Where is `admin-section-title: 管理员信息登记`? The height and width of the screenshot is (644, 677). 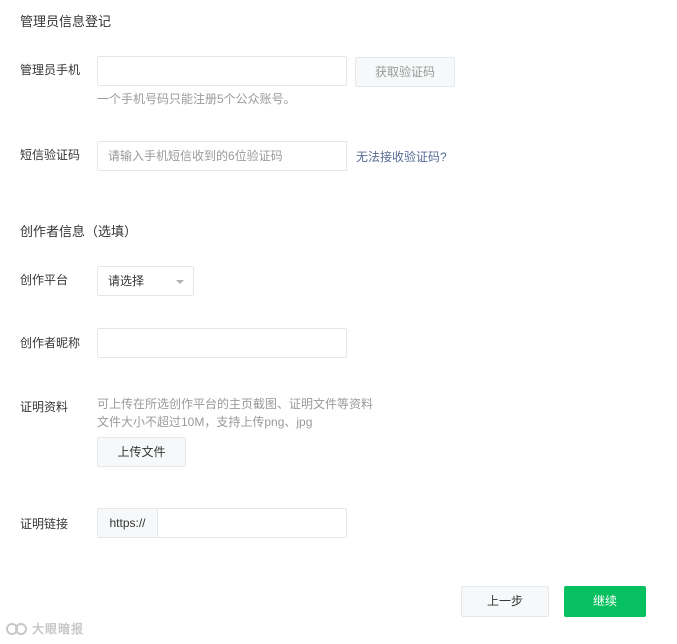 admin-section-title: 管理员信息登记 is located at coordinates (66, 21).